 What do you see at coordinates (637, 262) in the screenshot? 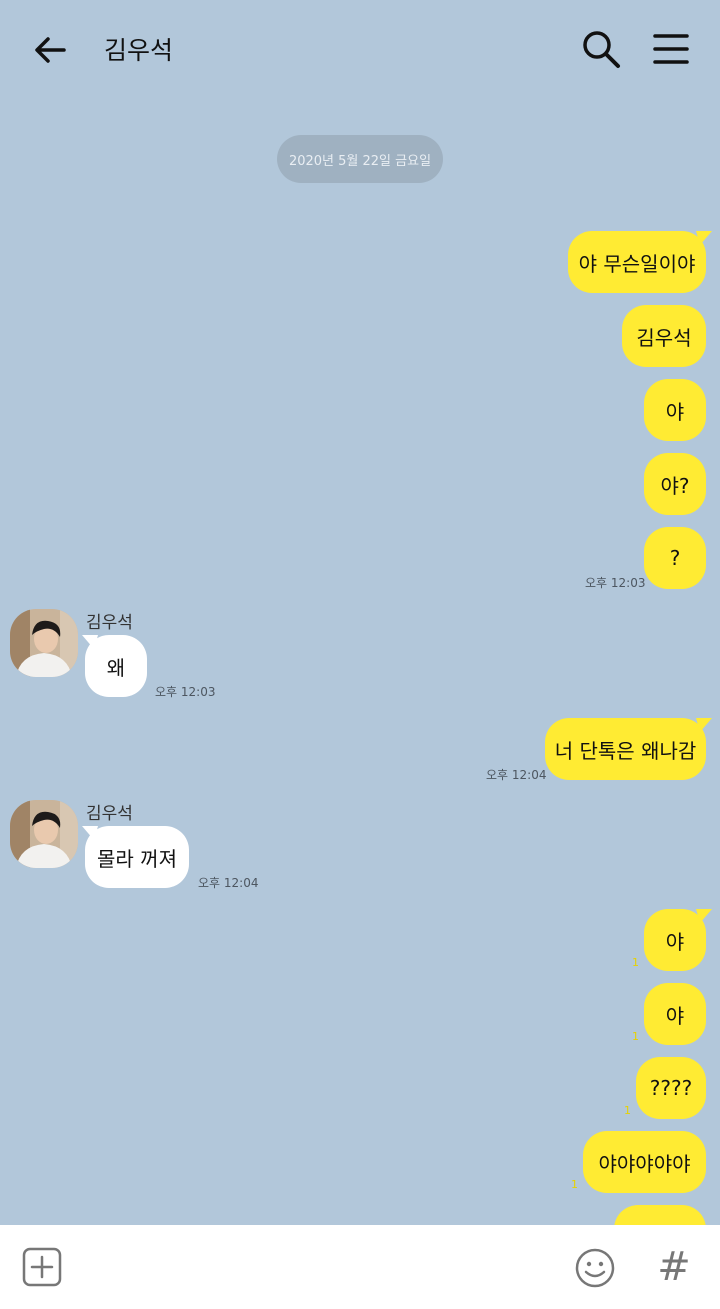
I see `my-message-bubble: 야 무슨일이야` at bounding box center [637, 262].